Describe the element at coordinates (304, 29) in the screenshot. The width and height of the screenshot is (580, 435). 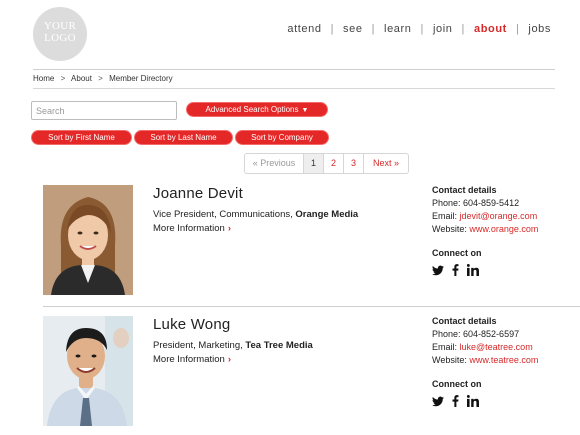
I see `nav-item-attend: attend` at that location.